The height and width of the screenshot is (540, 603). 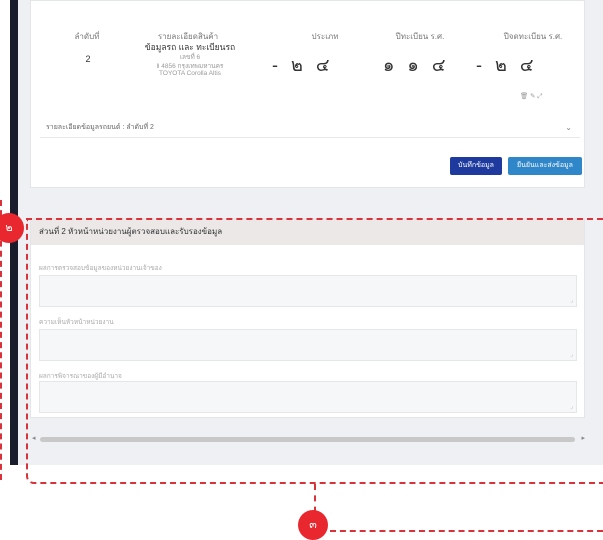 I want to click on annotation-dashed-line-bottom, so click(x=466, y=531).